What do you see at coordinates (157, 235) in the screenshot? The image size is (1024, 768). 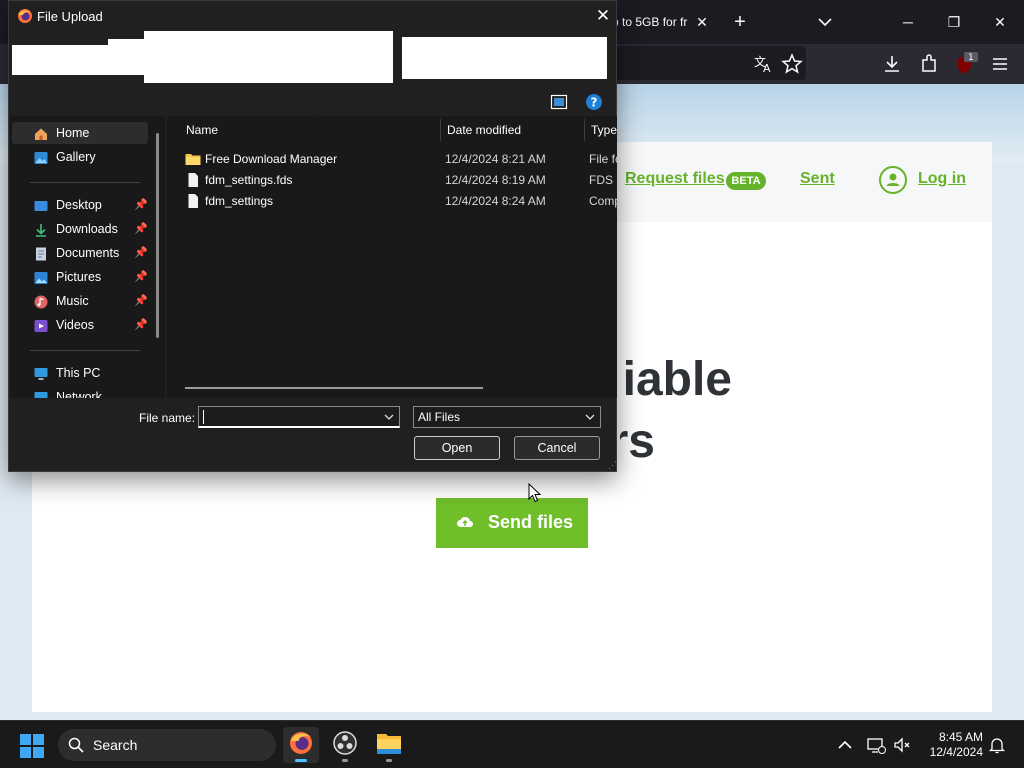 I see `nav-pane-scrollbar` at bounding box center [157, 235].